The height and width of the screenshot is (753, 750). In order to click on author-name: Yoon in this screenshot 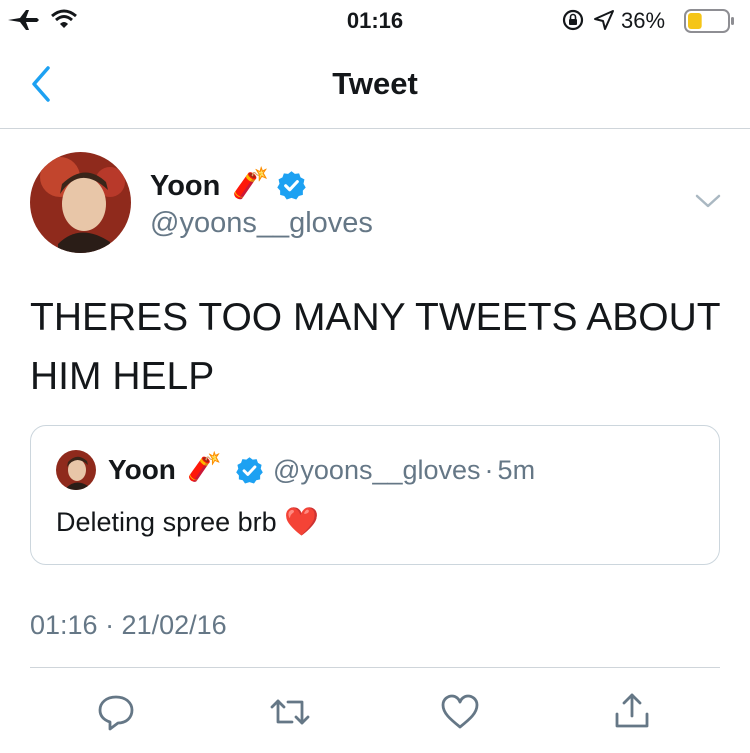, I will do `click(185, 186)`.